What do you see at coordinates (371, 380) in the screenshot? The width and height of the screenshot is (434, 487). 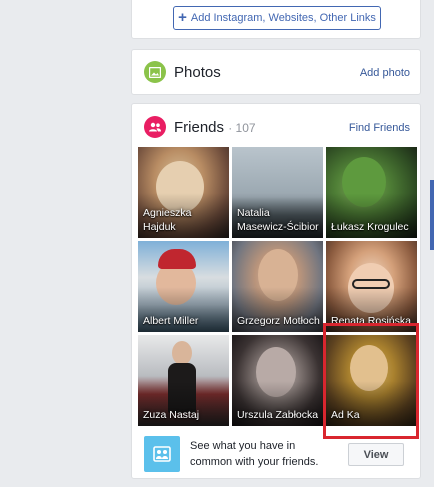 I see `friend-tile: Ad Ka` at bounding box center [371, 380].